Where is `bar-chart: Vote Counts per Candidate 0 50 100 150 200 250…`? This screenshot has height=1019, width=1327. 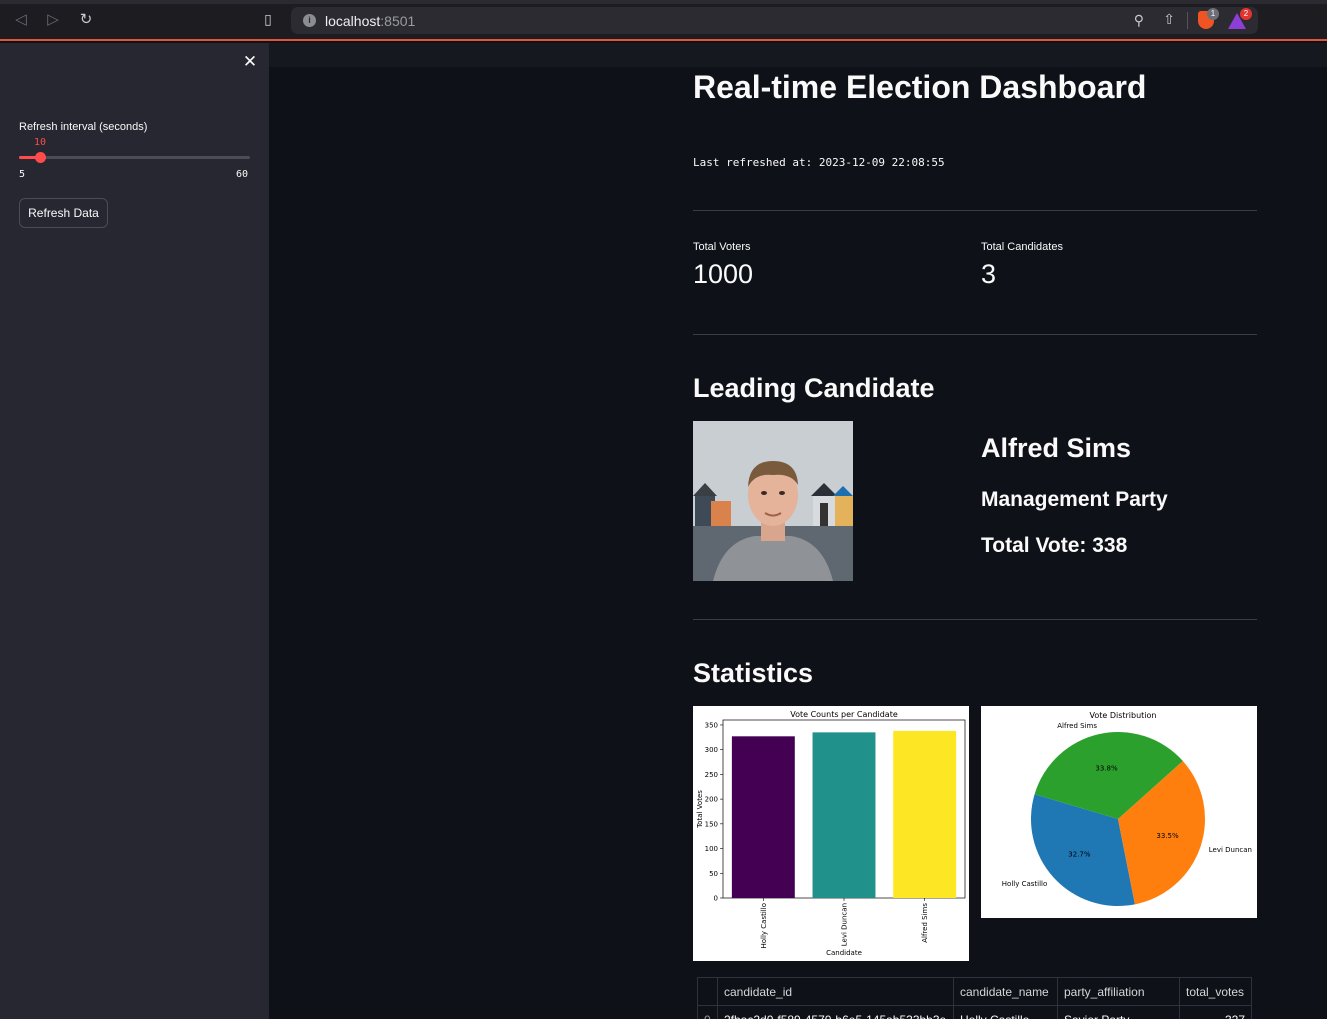 bar-chart: Vote Counts per Candidate 0 50 100 150 200 250… is located at coordinates (831, 833).